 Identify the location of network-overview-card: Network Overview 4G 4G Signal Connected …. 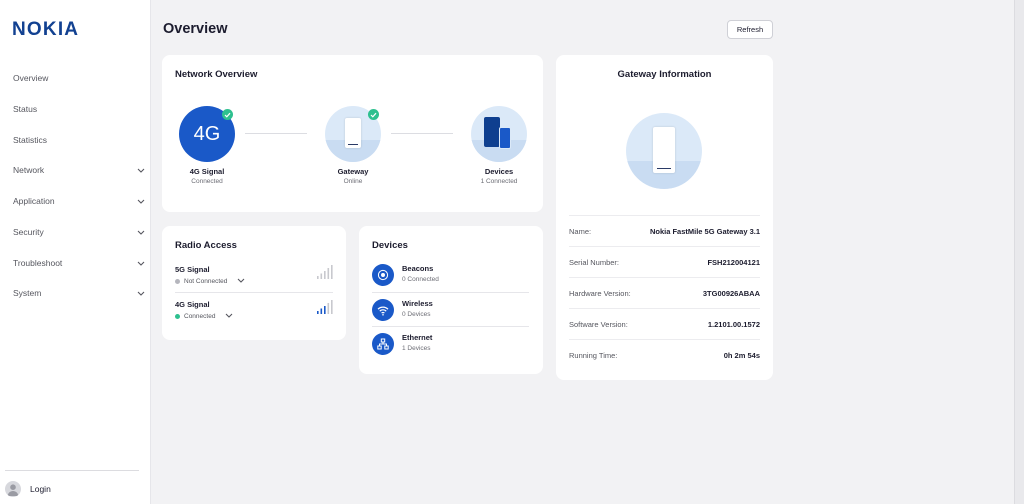
(352, 133).